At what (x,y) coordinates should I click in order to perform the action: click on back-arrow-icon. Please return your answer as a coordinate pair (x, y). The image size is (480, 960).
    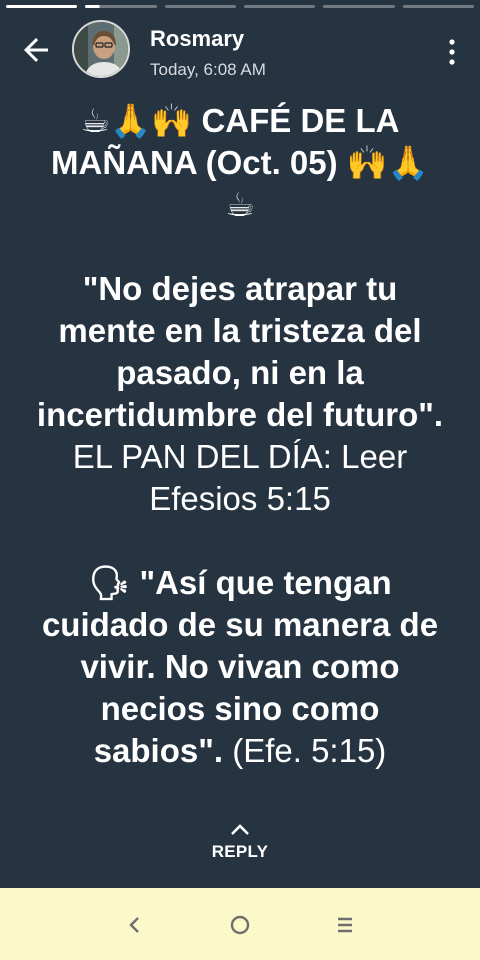
    Looking at the image, I should click on (36, 50).